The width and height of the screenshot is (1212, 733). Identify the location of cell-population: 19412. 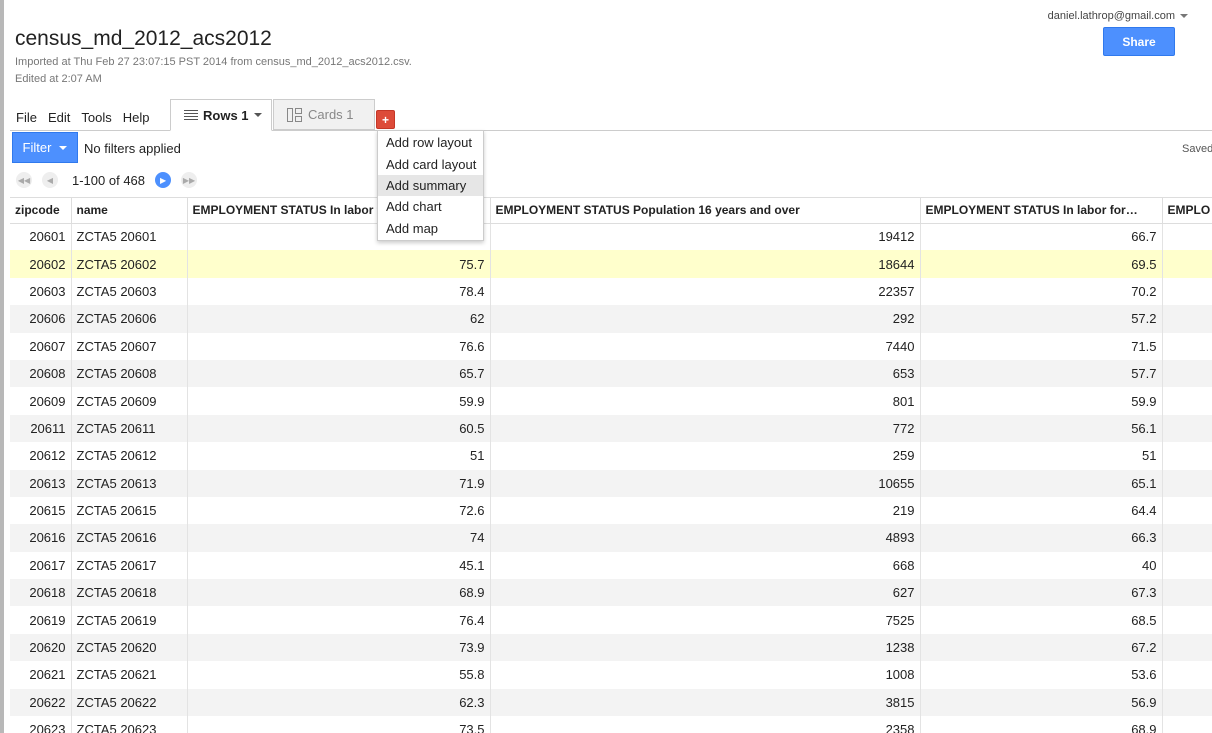
(705, 237).